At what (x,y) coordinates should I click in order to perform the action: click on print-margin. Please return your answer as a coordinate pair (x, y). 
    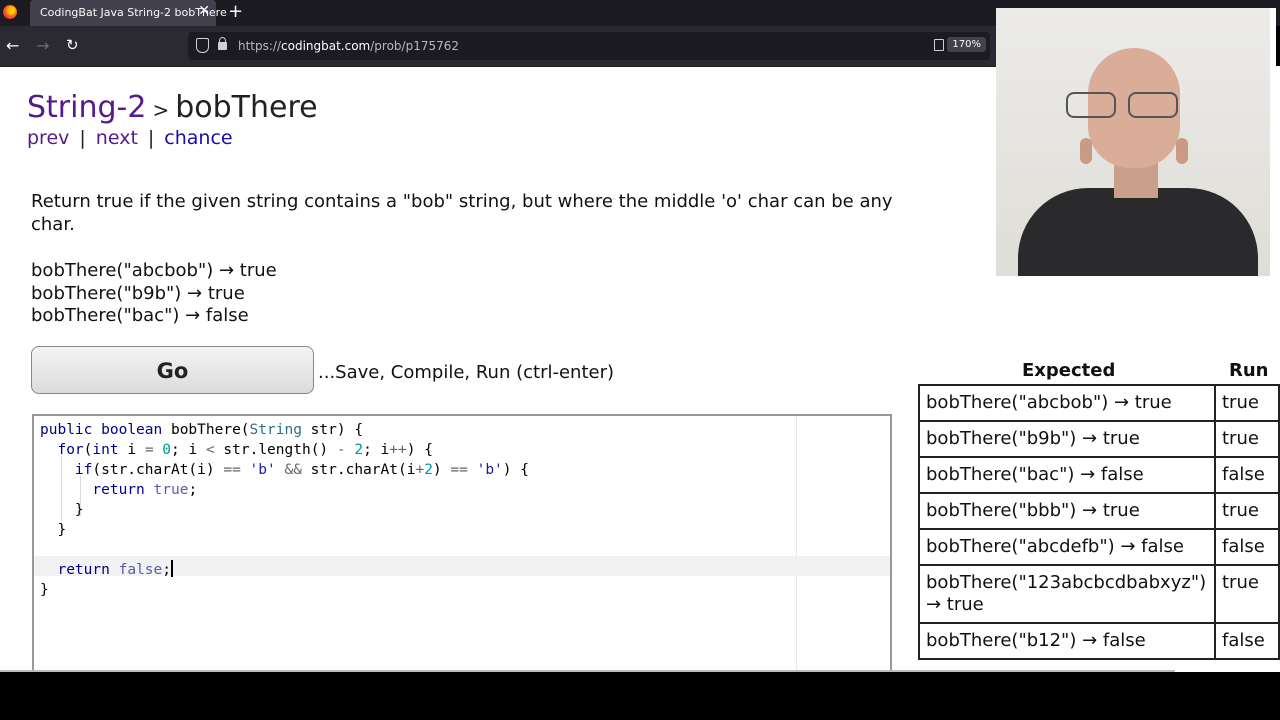
    Looking at the image, I should click on (796, 544).